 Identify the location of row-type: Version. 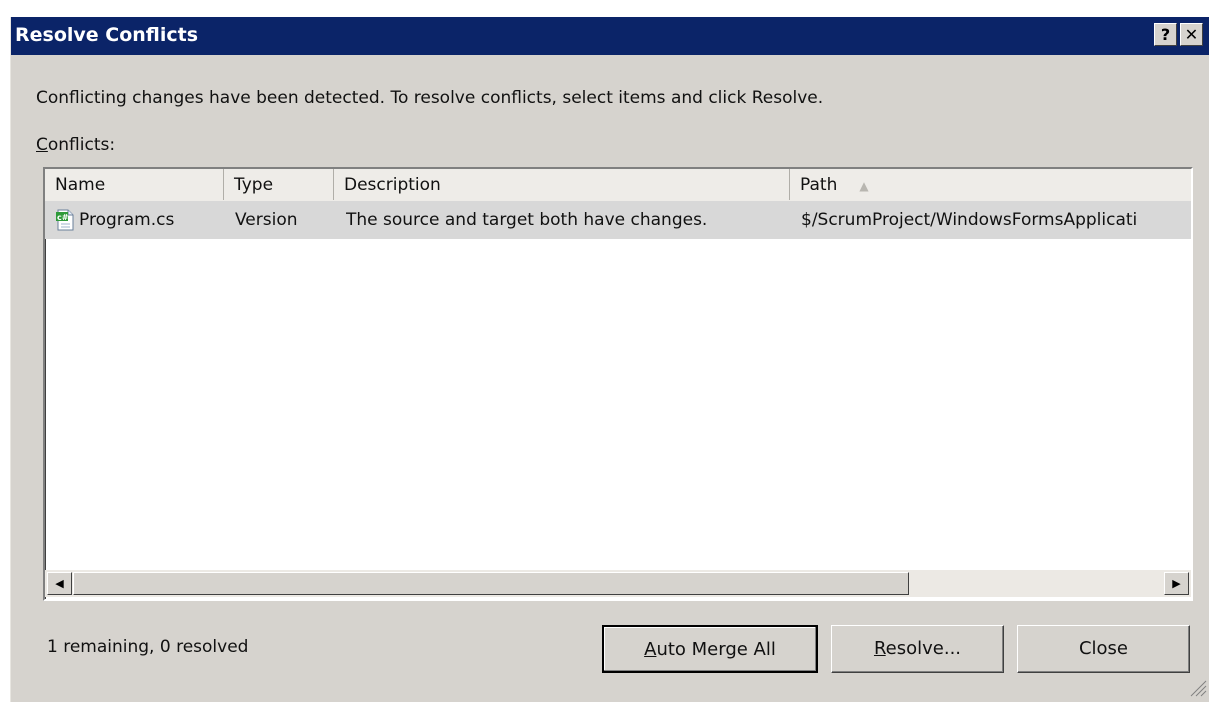
(266, 220).